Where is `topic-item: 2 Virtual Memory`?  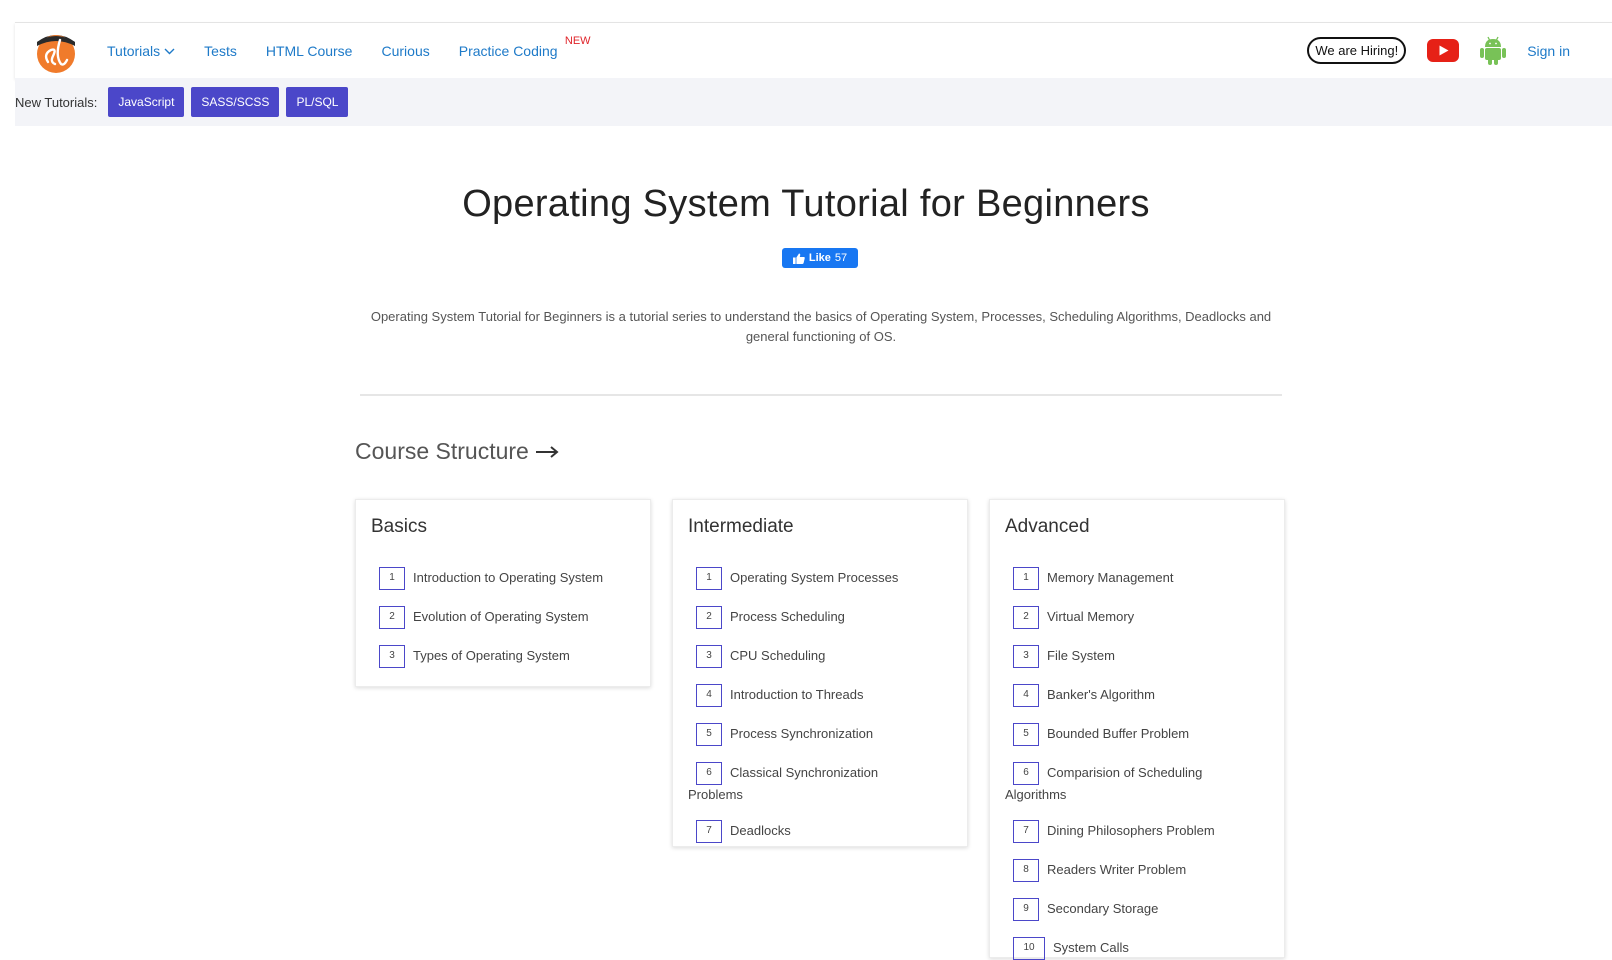
topic-item: 2 Virtual Memory is located at coordinates (1137, 617).